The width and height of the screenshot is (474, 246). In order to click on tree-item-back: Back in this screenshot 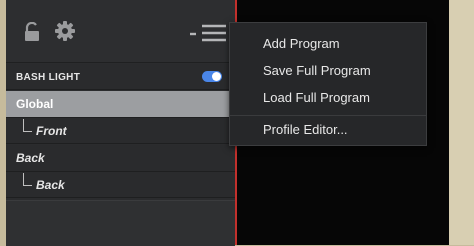, I will do `click(120, 158)`.